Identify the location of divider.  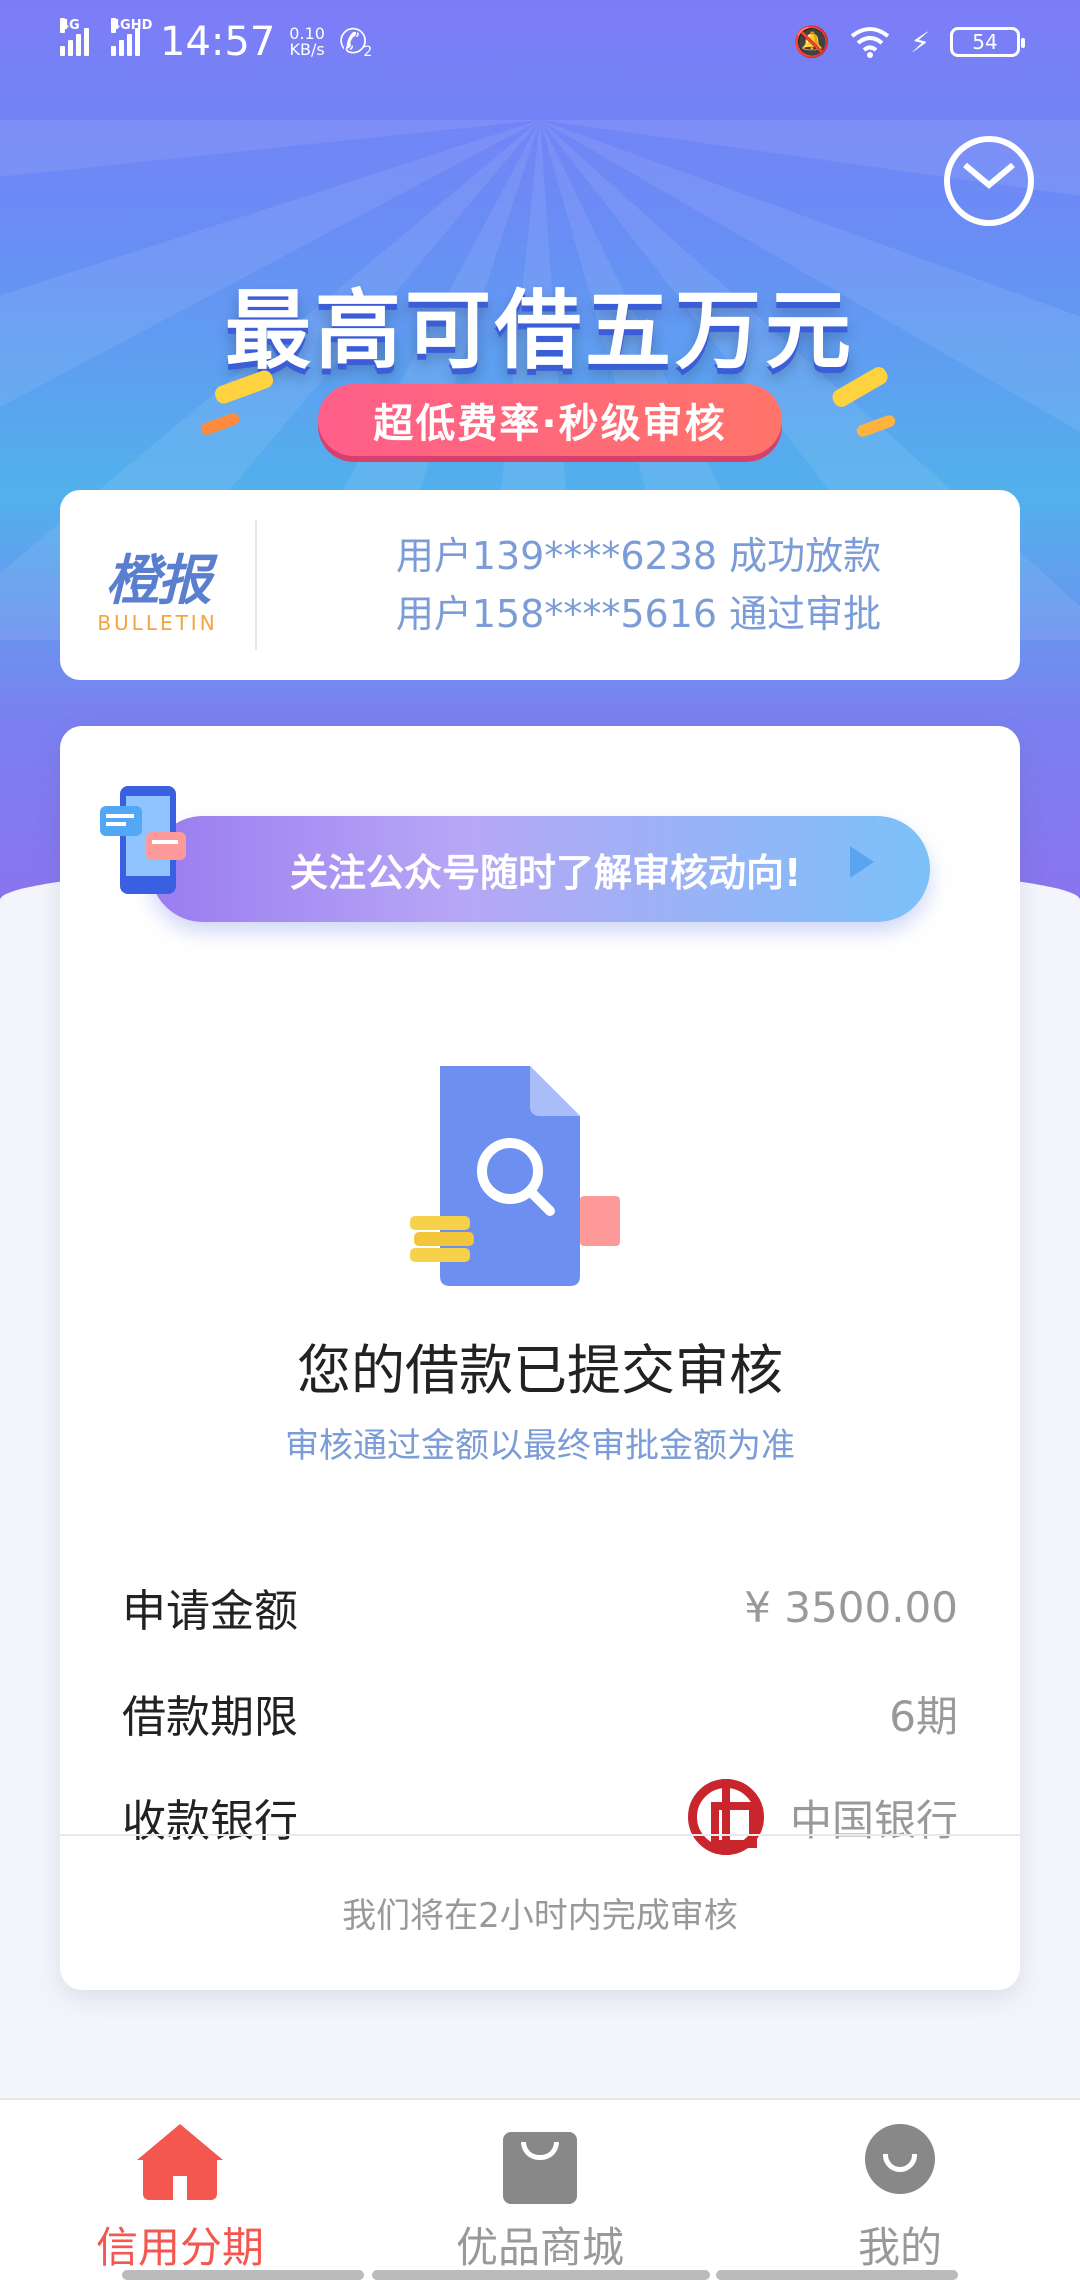
(540, 1835).